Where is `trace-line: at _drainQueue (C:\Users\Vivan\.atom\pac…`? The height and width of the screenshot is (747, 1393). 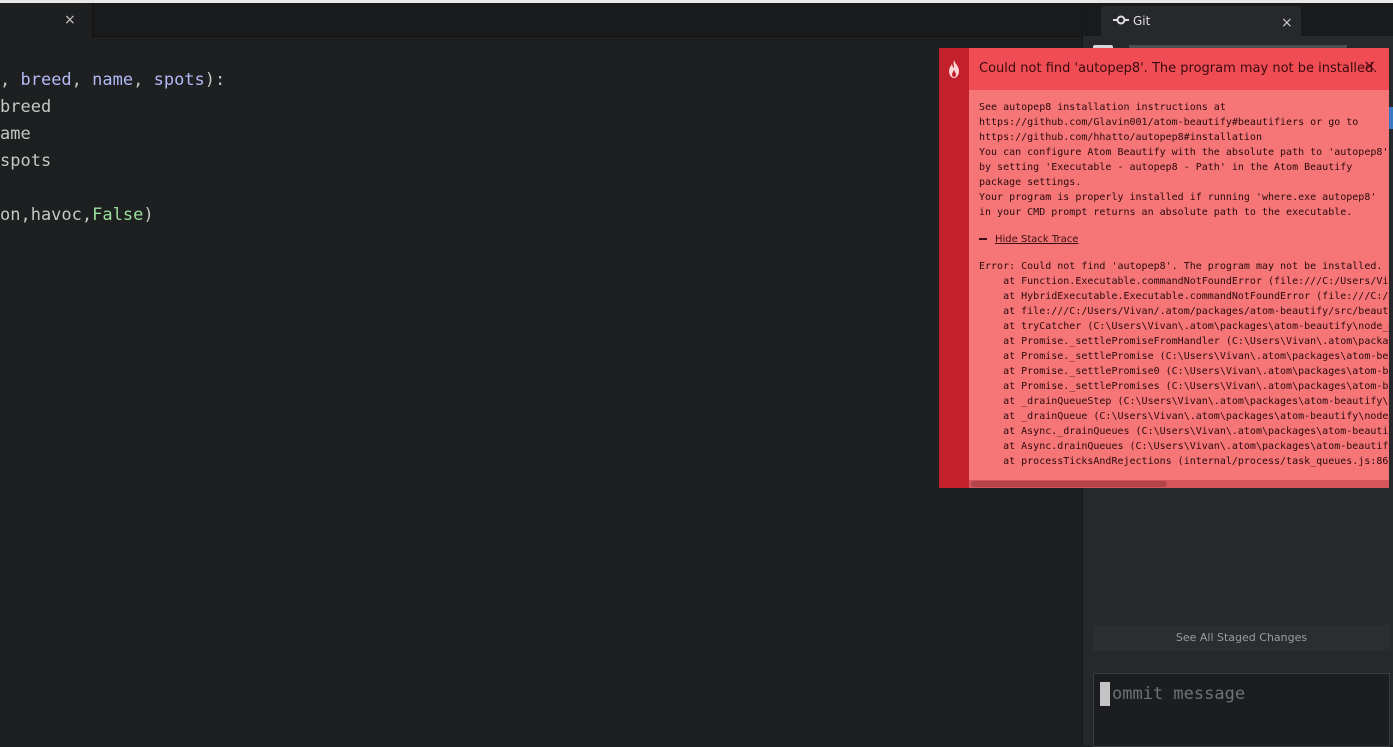 trace-line: at _drainQueue (C:\Users\Vivan\.atom\pac… is located at coordinates (1184, 416).